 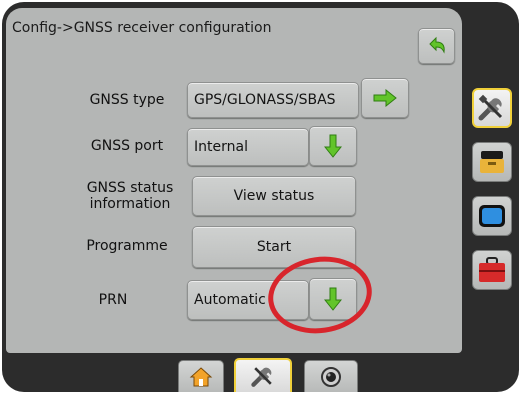 I want to click on toolbox-icon, so click(x=492, y=269).